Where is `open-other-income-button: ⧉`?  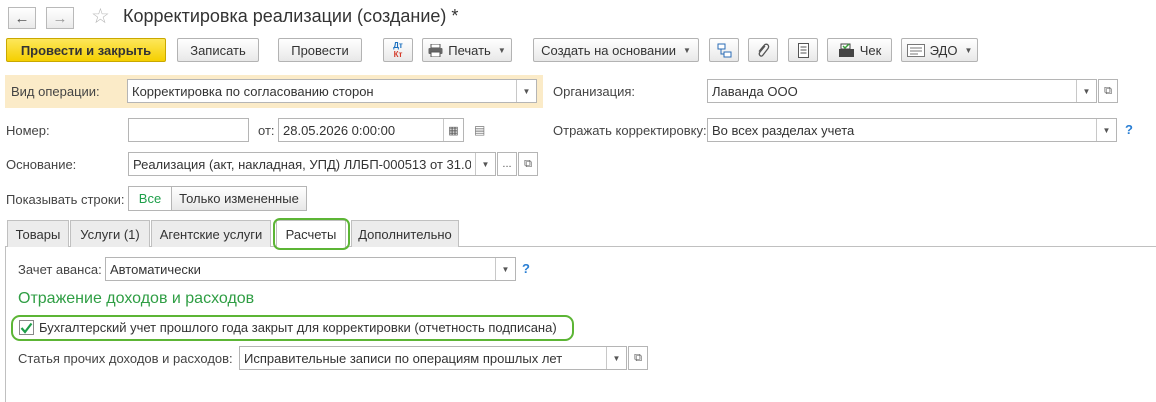
open-other-income-button: ⧉ is located at coordinates (638, 358).